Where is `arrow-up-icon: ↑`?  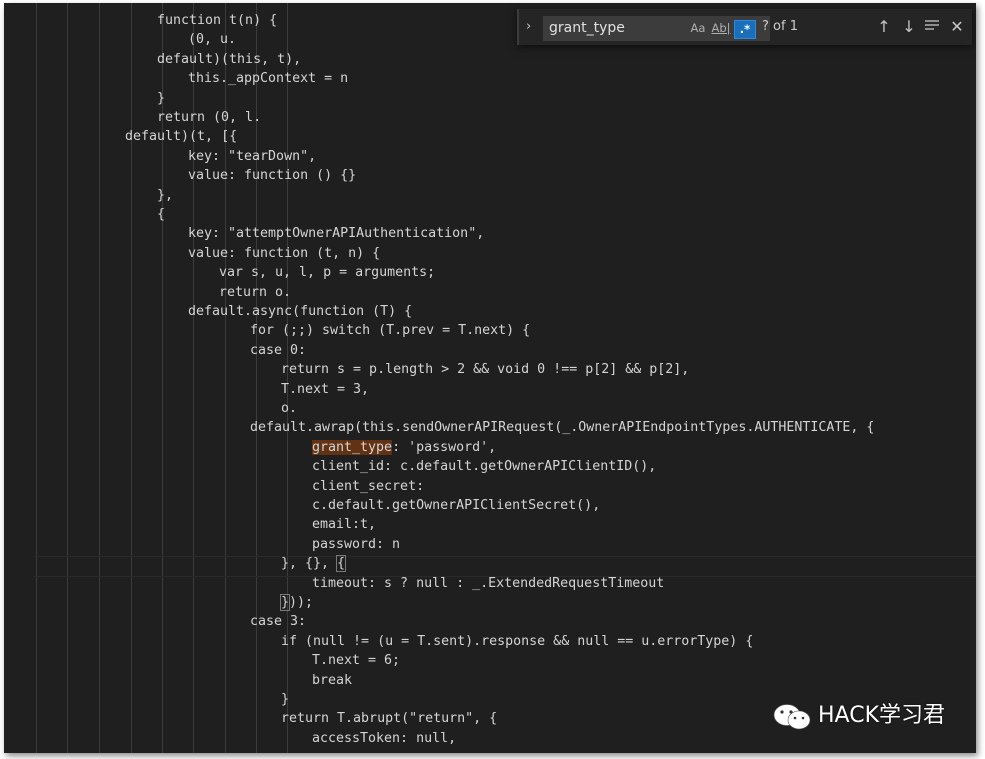 arrow-up-icon: ↑ is located at coordinates (884, 27).